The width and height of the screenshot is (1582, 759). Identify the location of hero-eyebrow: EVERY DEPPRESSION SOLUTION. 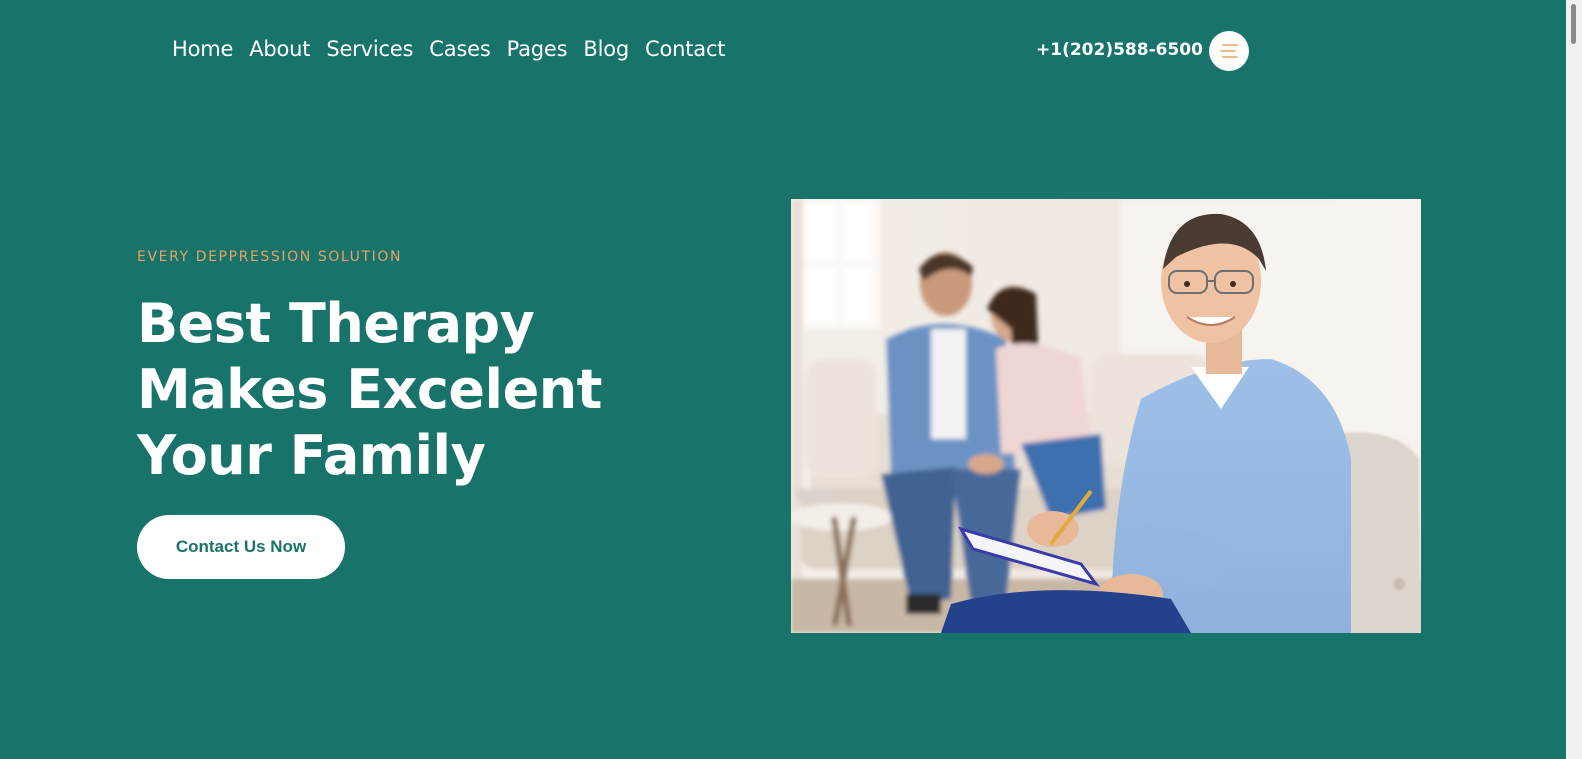
(270, 257).